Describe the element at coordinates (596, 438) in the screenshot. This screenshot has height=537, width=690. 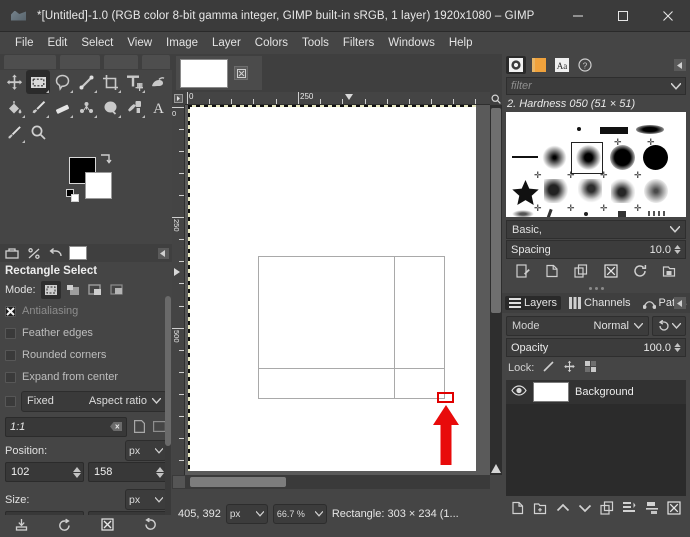
I see `layer-list: Background` at that location.